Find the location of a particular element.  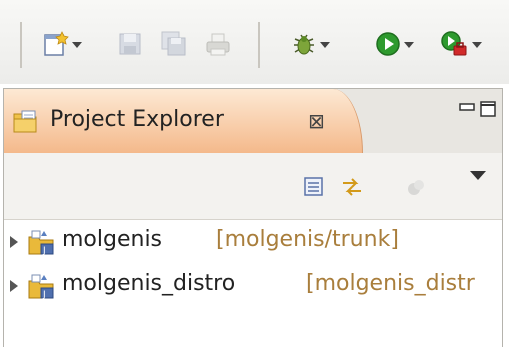

run-button is located at coordinates (388, 44).